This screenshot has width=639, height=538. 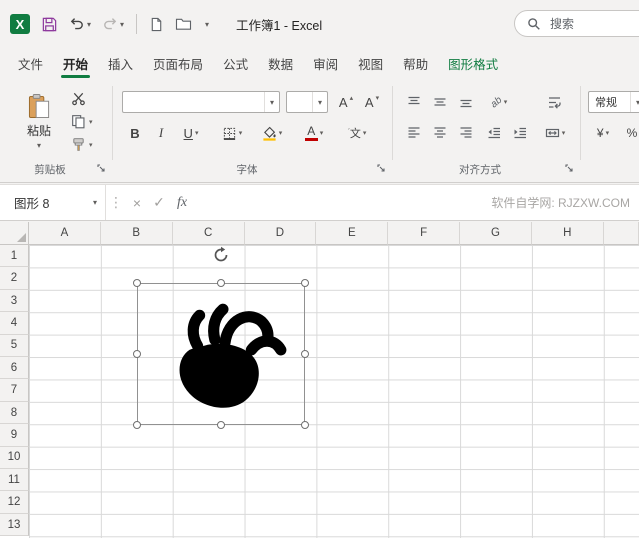 I want to click on tab-shape-format: 图形格式, so click(x=473, y=63).